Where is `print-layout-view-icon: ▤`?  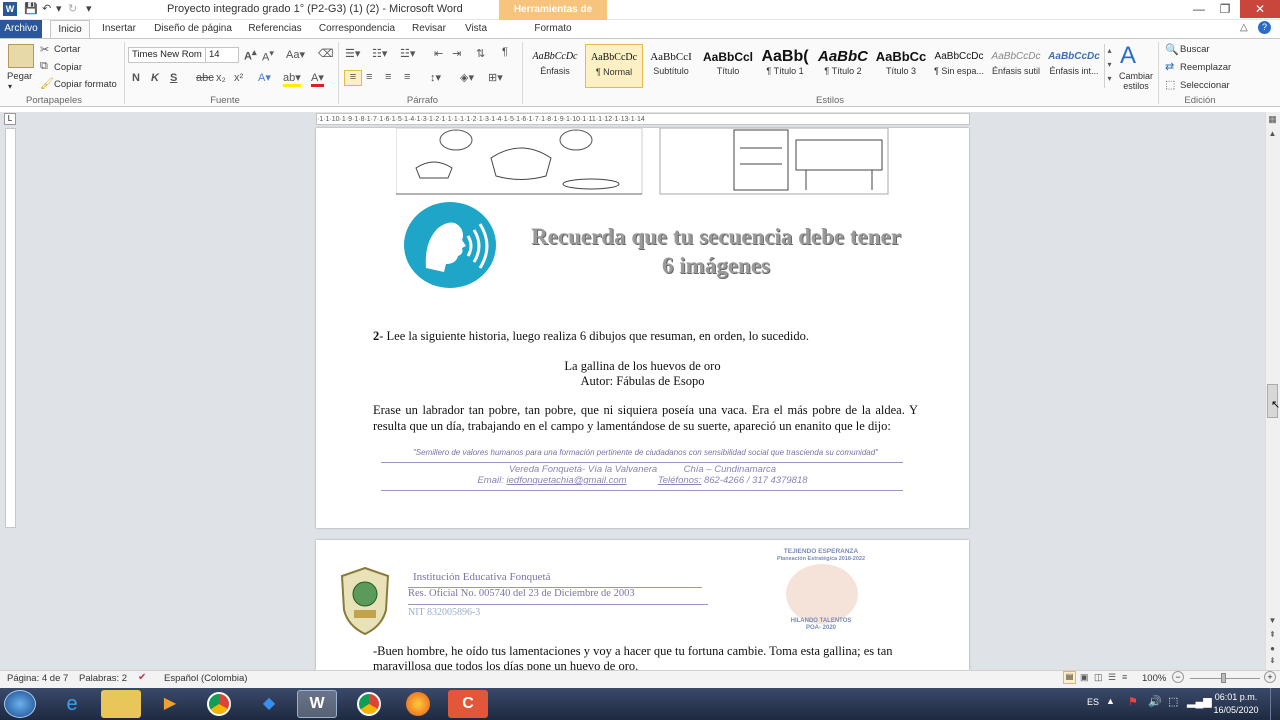 print-layout-view-icon: ▤ is located at coordinates (1069, 677).